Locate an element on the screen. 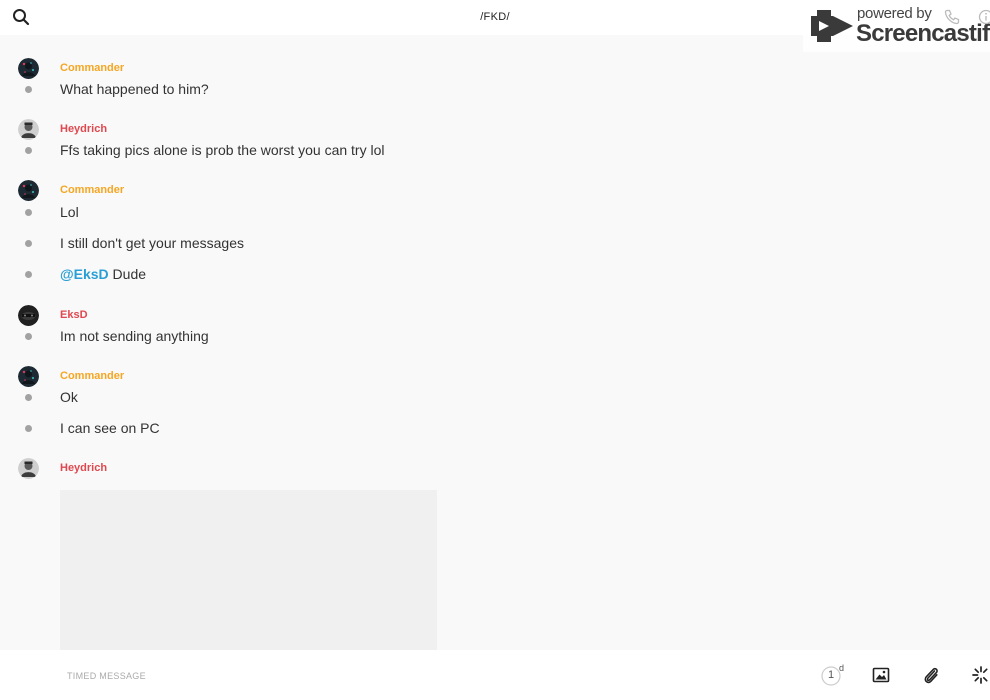 Image resolution: width=990 pixels, height=700 pixels. timer-unit: d is located at coordinates (842, 668).